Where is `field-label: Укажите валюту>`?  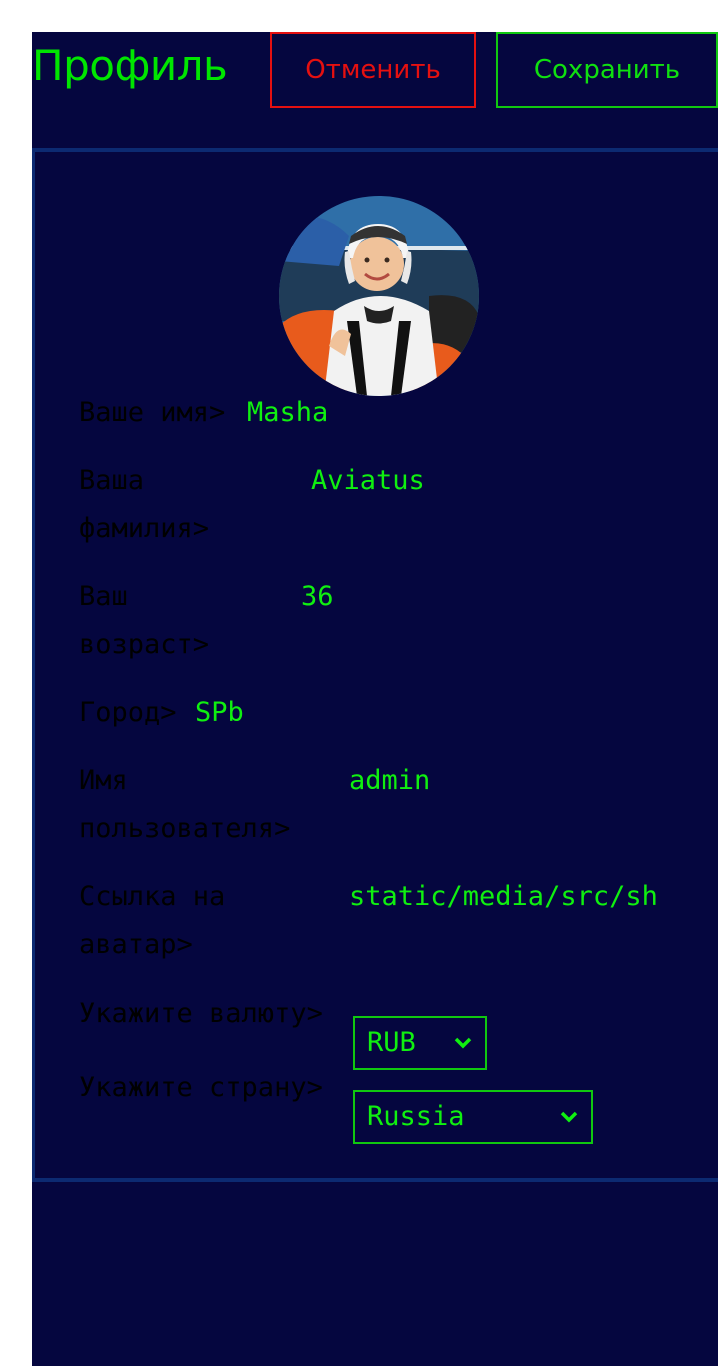 field-label: Укажите валюту> is located at coordinates (201, 1013).